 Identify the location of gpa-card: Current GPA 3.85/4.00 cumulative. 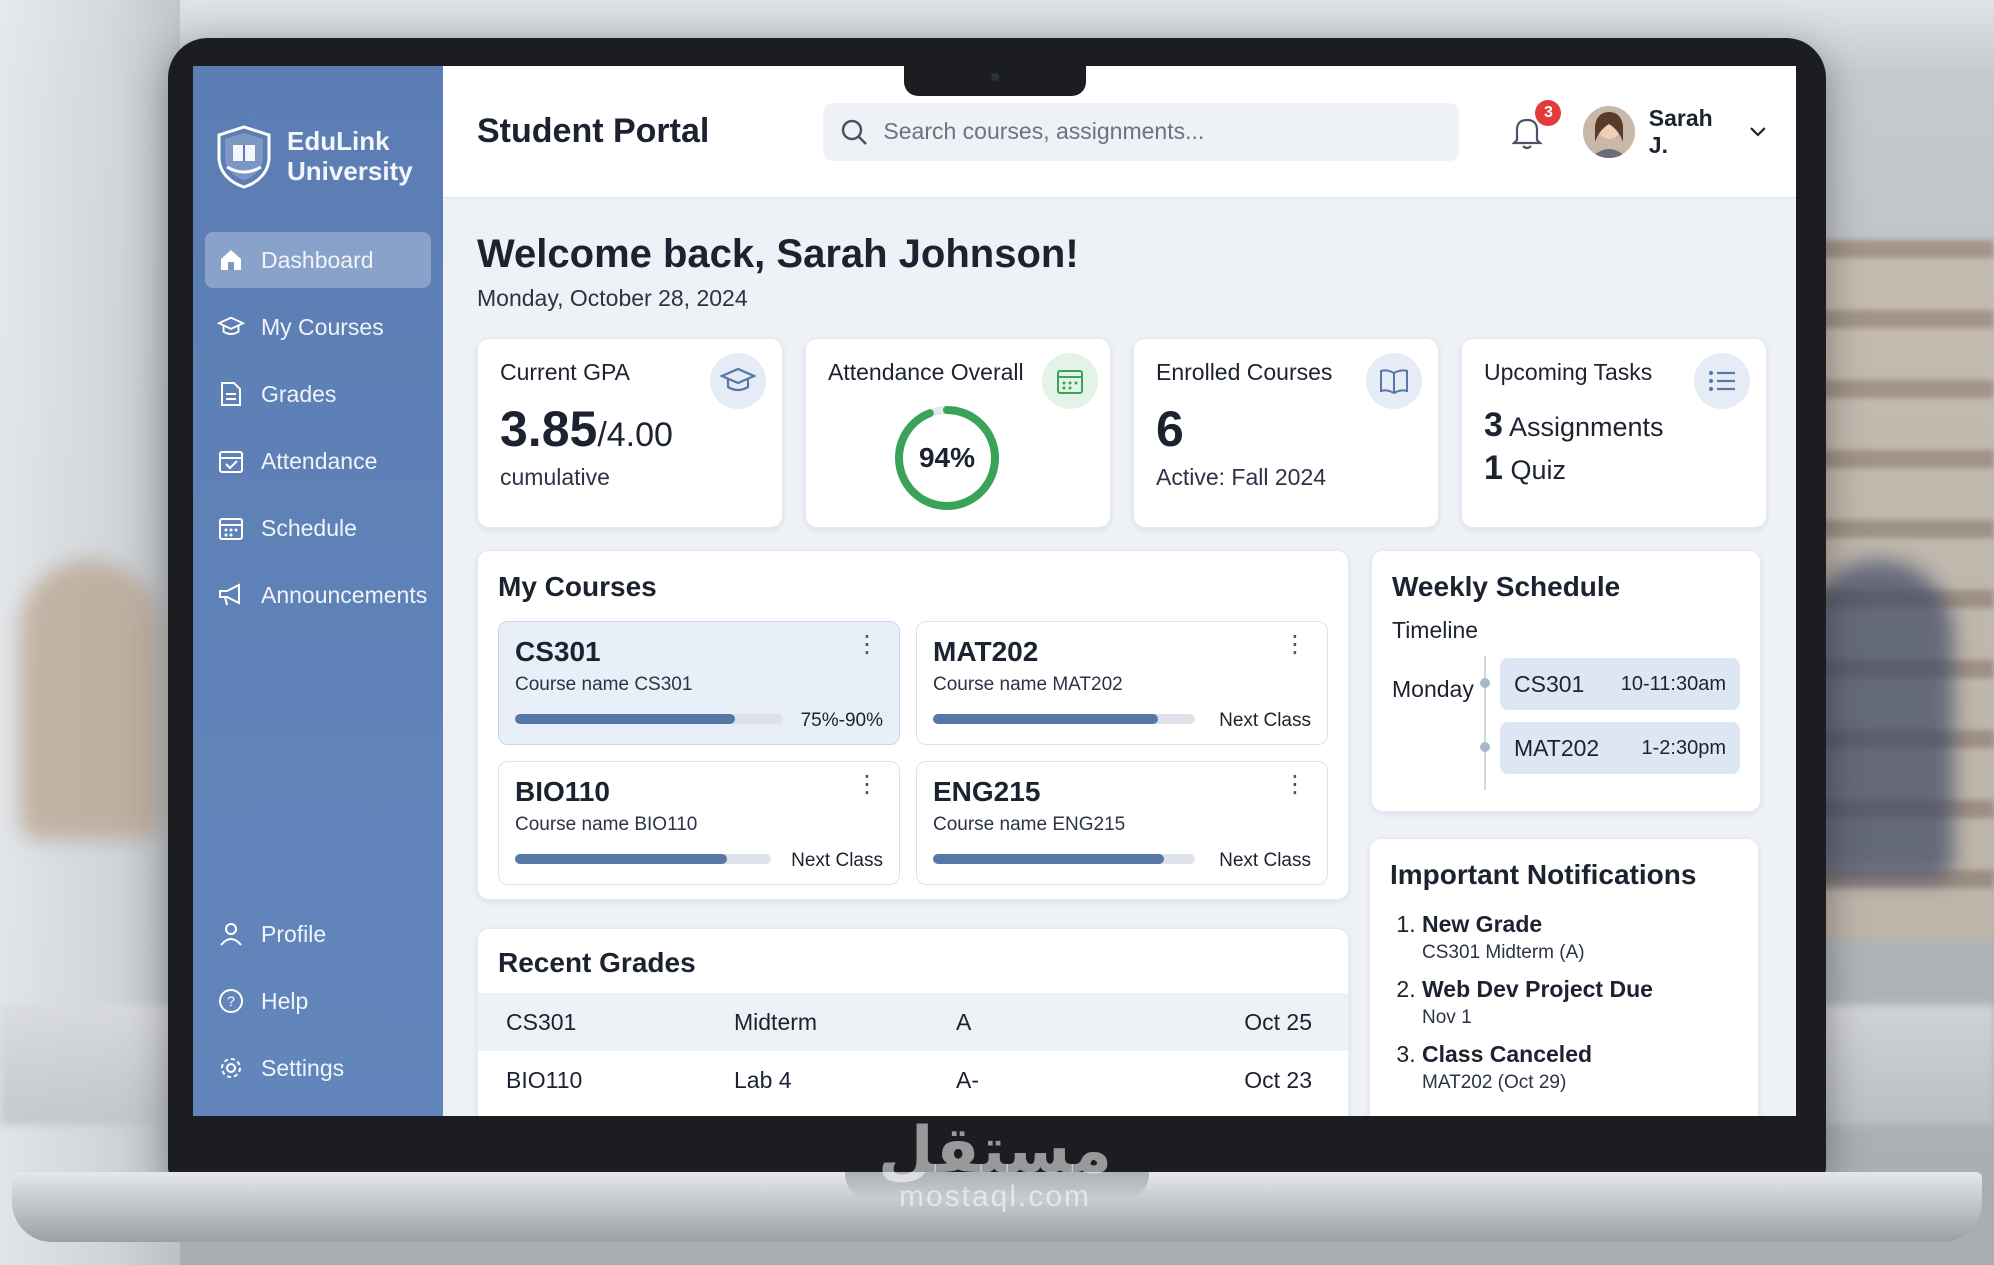
(630, 433).